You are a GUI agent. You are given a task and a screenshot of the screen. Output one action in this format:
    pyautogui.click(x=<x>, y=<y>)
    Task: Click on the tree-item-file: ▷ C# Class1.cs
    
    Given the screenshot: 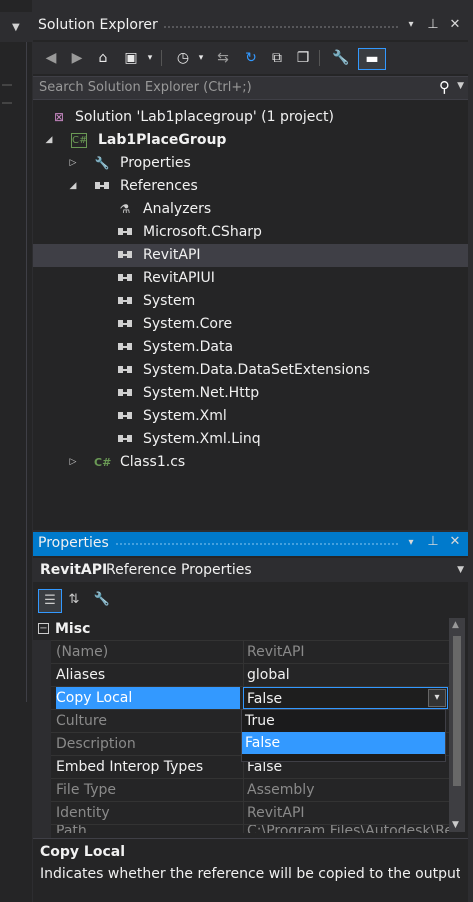 What is the action you would take?
    pyautogui.click(x=250, y=462)
    